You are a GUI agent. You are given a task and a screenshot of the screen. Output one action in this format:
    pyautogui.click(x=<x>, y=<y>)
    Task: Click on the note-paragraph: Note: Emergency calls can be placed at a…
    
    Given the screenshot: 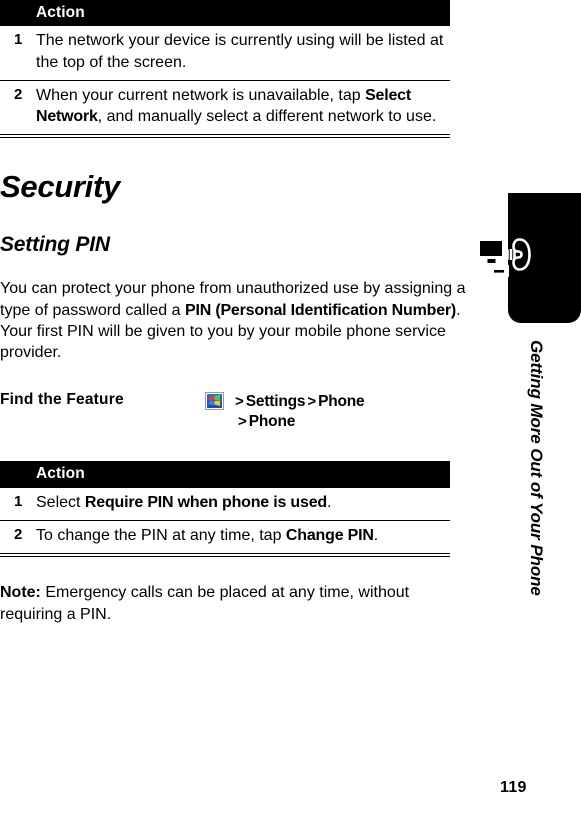 What is the action you would take?
    pyautogui.click(x=235, y=603)
    